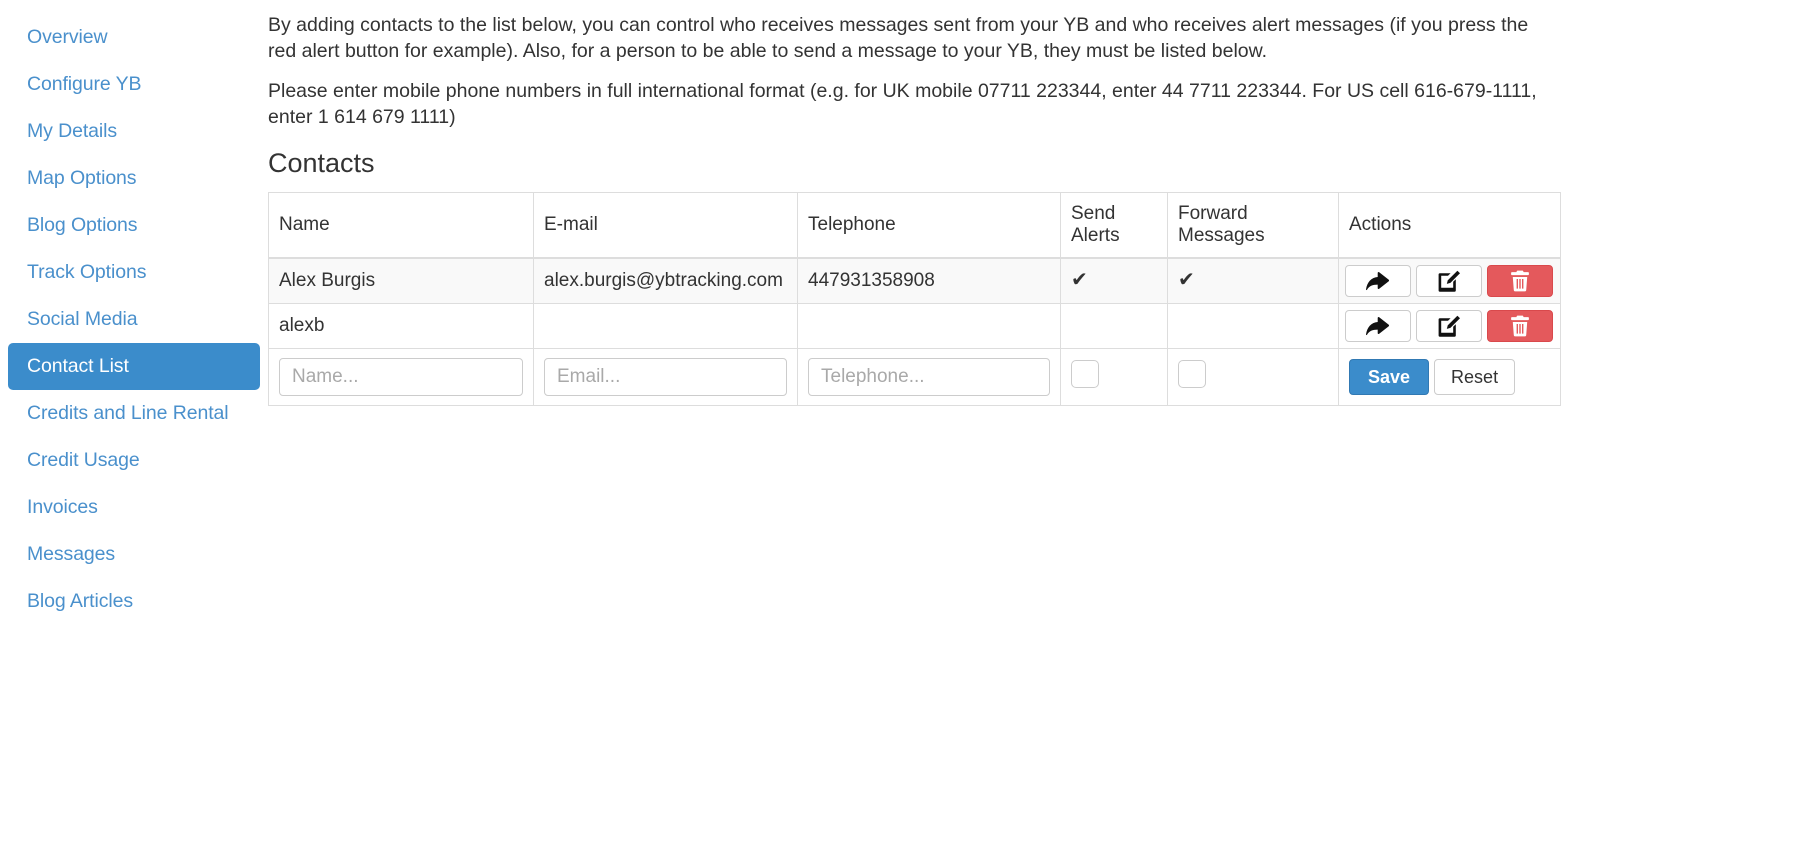 This screenshot has height=859, width=1816. What do you see at coordinates (67, 37) in the screenshot?
I see `sidebar-item-label: Overview` at bounding box center [67, 37].